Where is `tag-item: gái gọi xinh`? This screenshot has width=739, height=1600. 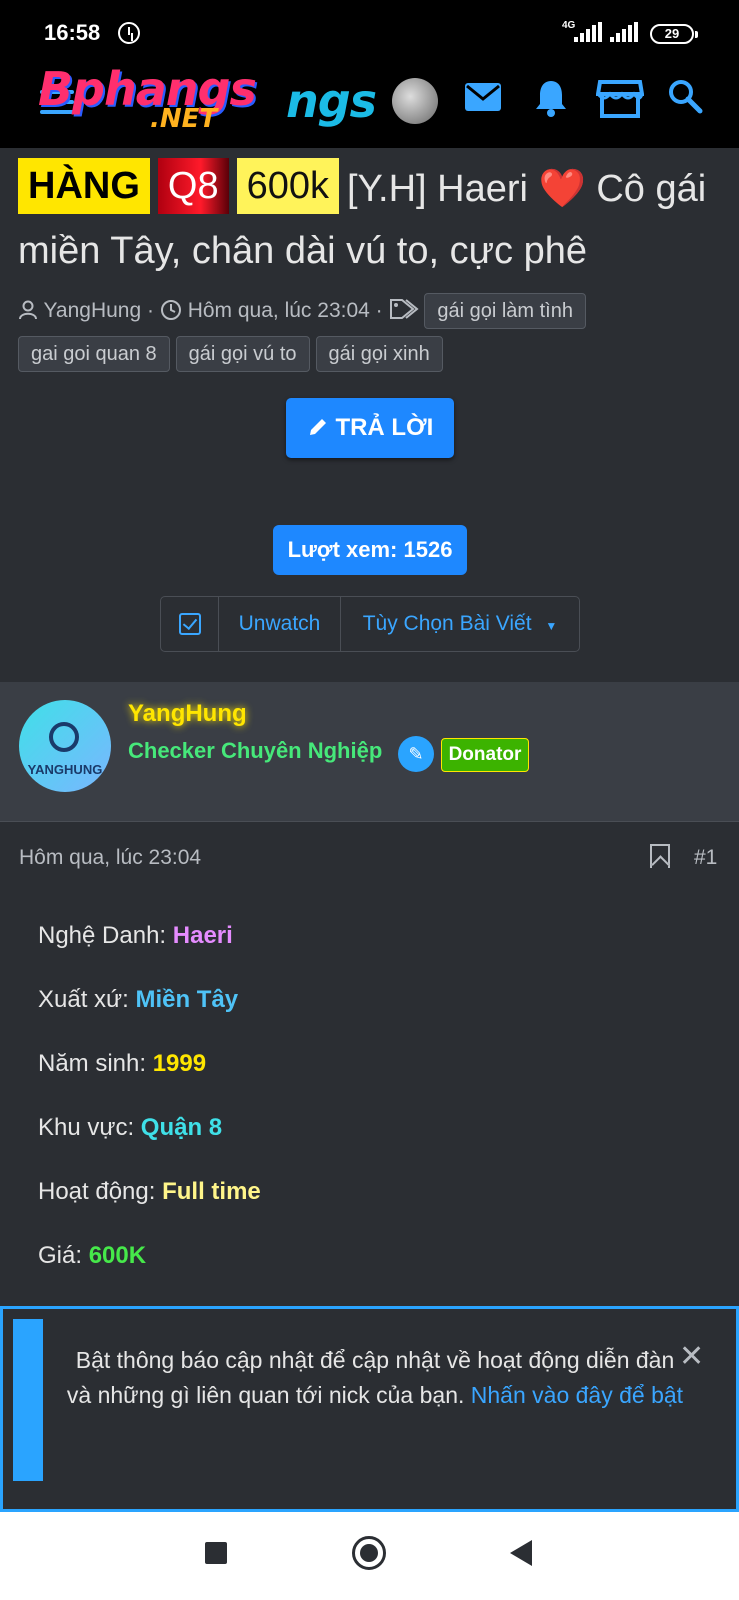 tag-item: gái gọi xinh is located at coordinates (379, 354).